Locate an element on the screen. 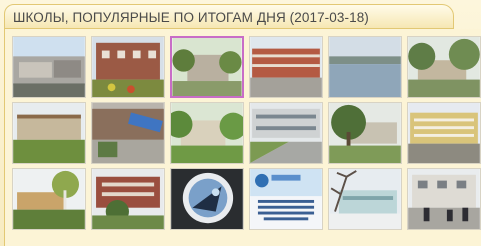  school-emblem-image is located at coordinates (207, 199).